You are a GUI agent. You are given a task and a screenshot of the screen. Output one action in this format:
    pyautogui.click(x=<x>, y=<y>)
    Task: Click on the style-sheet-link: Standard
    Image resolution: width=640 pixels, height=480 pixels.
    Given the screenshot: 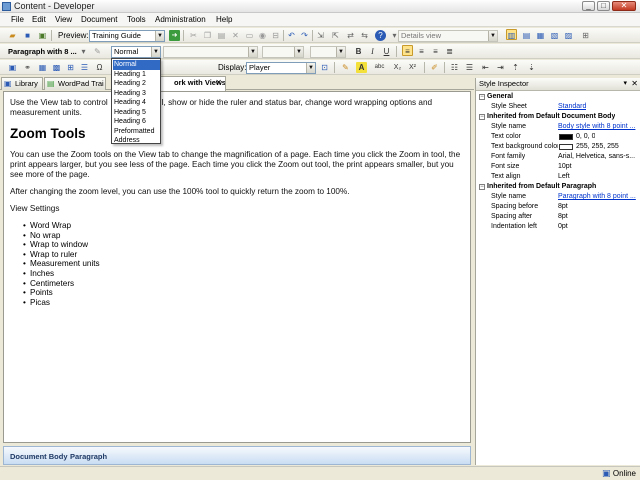 What is the action you would take?
    pyautogui.click(x=572, y=106)
    